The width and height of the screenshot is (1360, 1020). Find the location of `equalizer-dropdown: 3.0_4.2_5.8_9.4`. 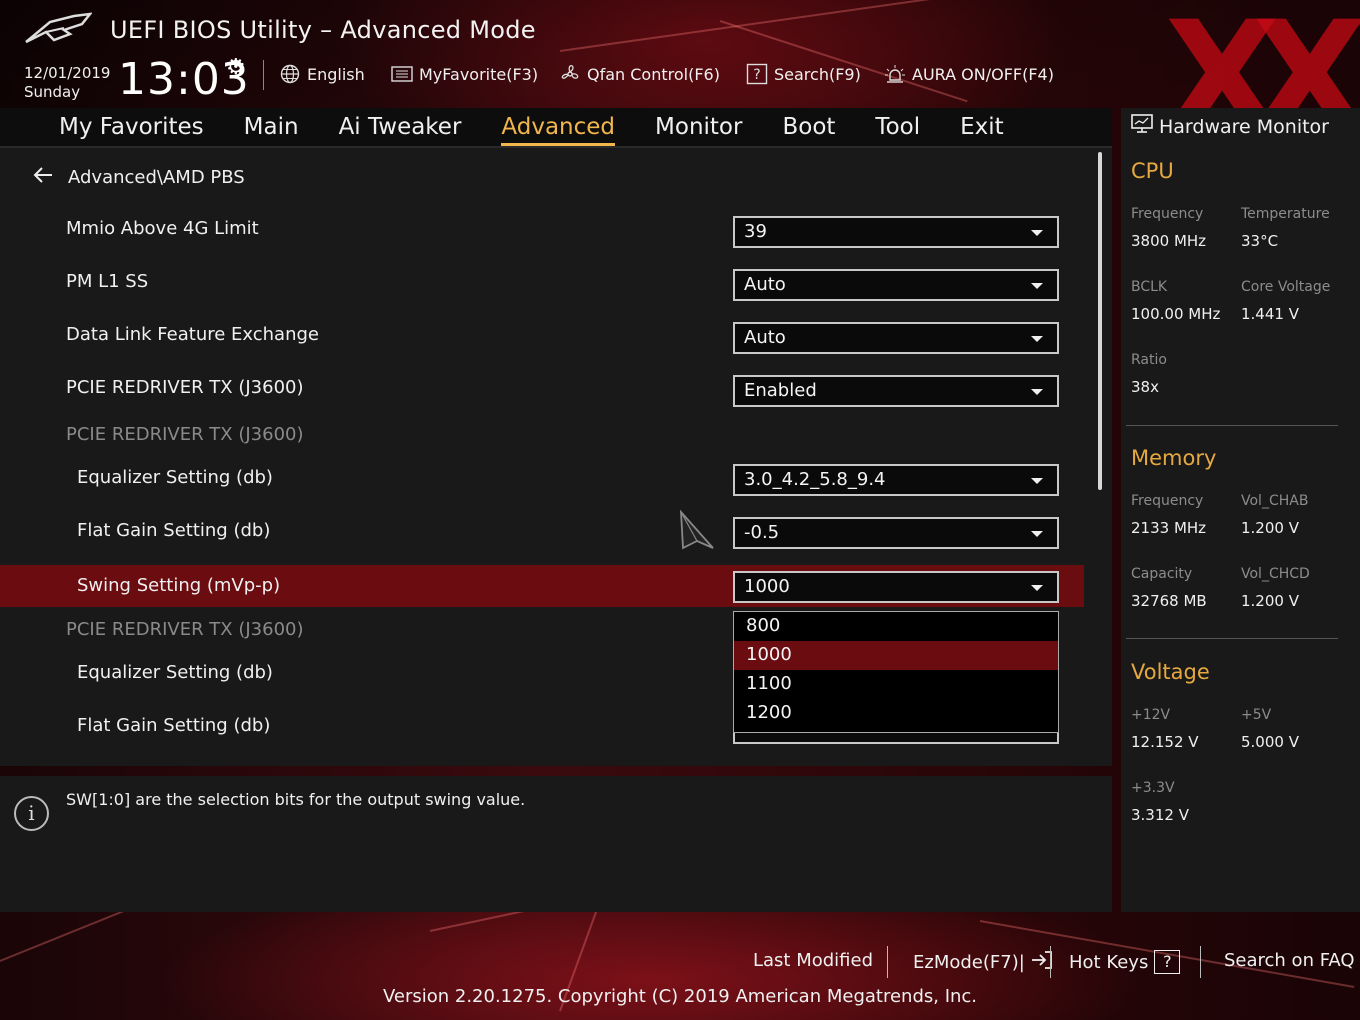

equalizer-dropdown: 3.0_4.2_5.8_9.4 is located at coordinates (896, 480).